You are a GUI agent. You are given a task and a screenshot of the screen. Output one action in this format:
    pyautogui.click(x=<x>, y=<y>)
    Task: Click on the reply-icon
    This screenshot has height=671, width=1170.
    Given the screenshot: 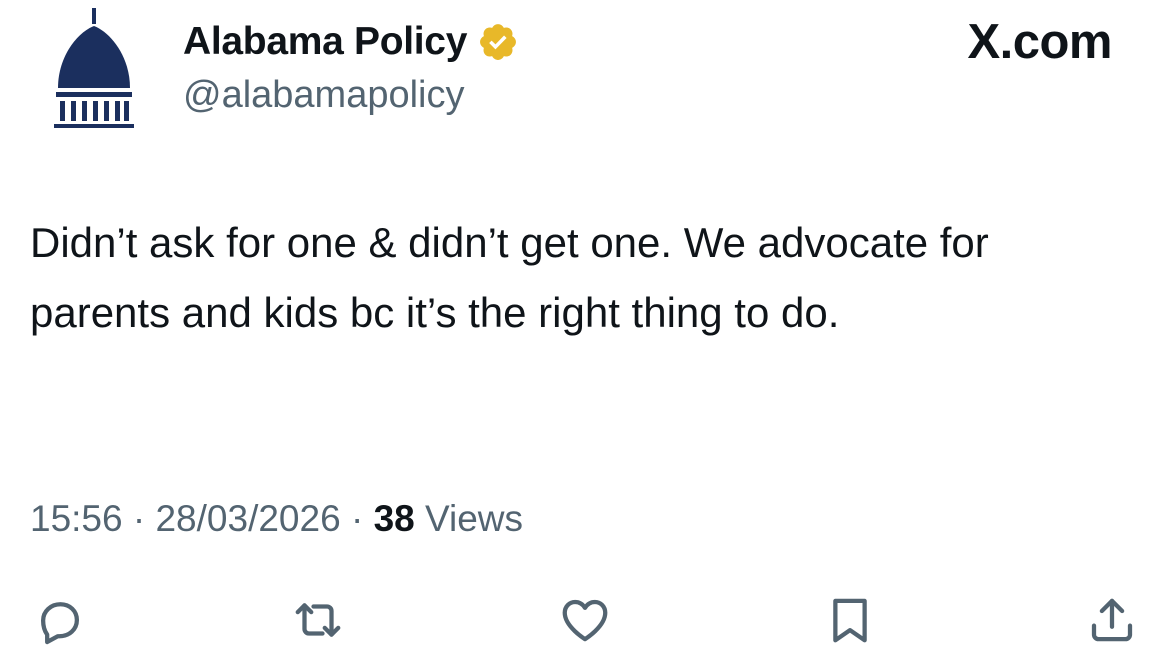 What is the action you would take?
    pyautogui.click(x=60, y=623)
    